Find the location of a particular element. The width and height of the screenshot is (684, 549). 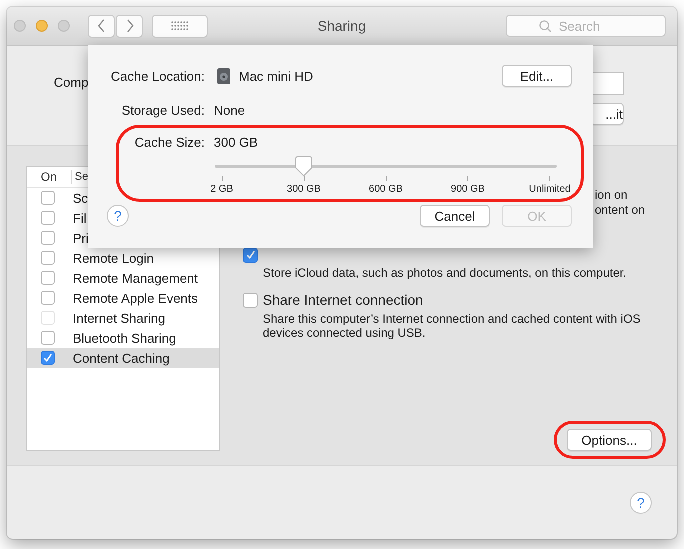

service-name: Content Caching is located at coordinates (121, 358).